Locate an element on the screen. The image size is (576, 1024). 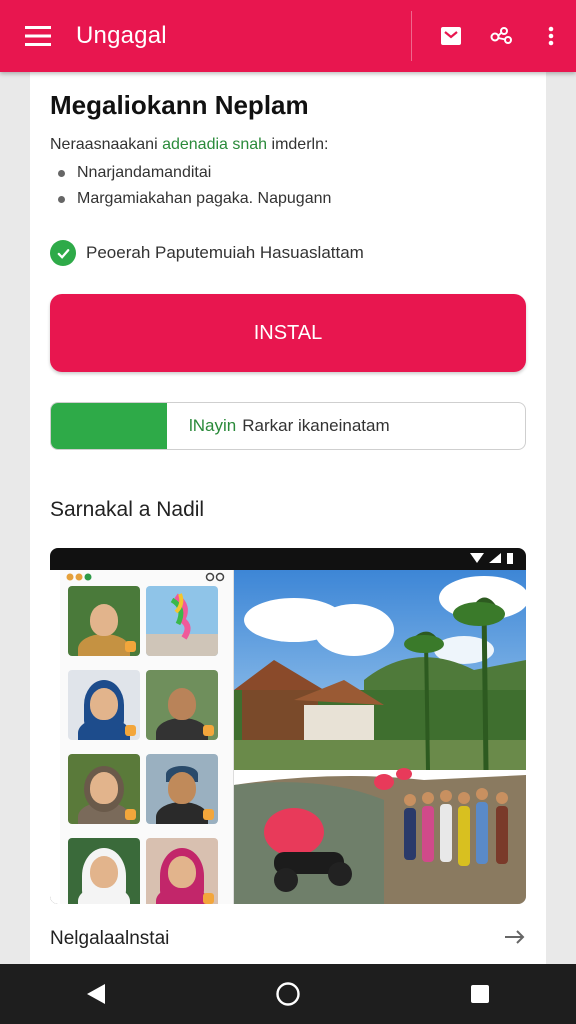
share-button is located at coordinates (501, 36).